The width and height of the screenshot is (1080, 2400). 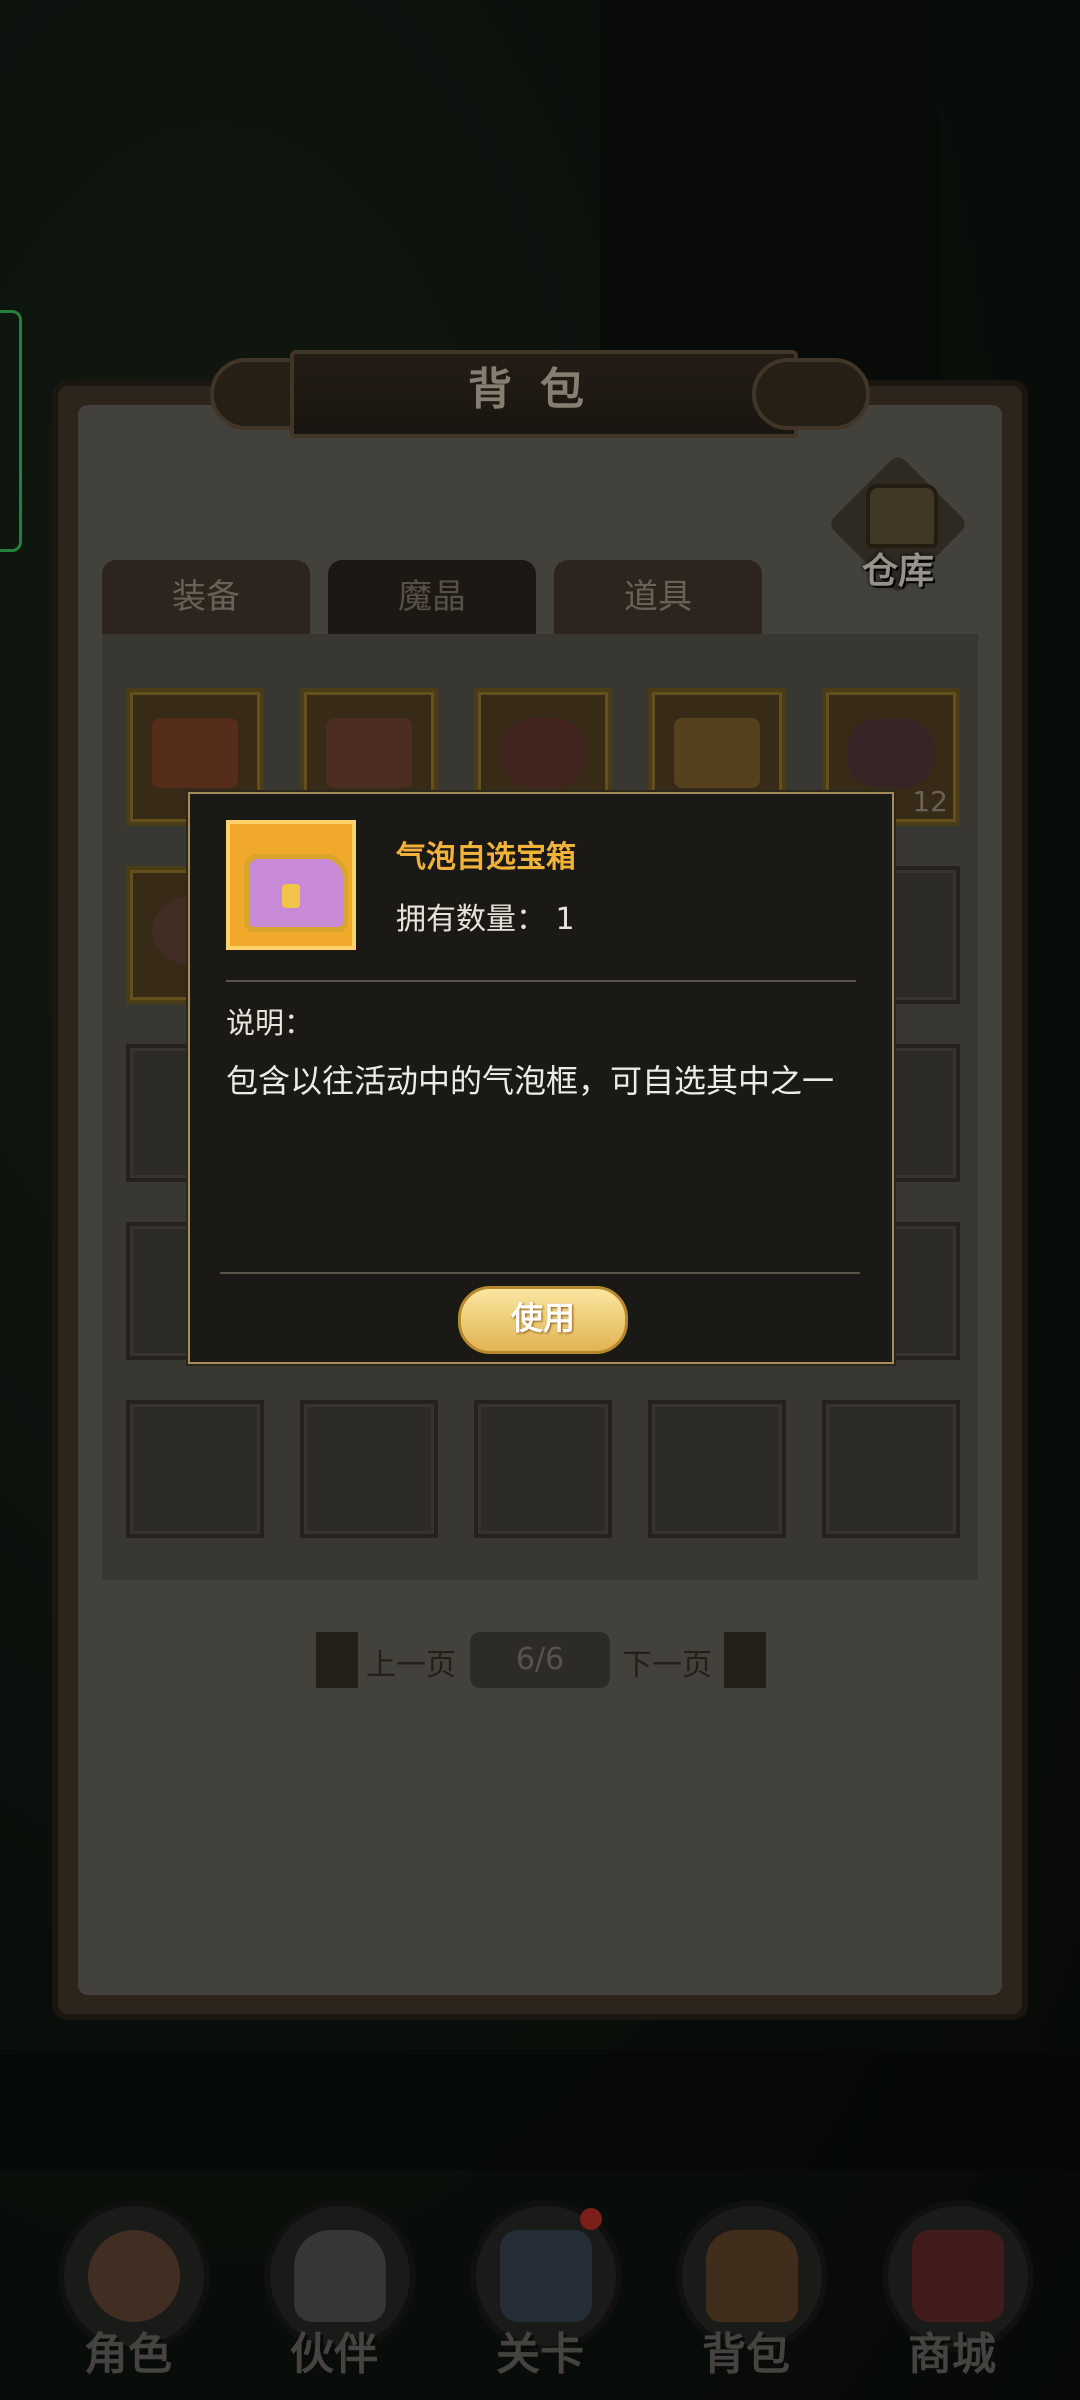 I want to click on description-heading: 说明：, so click(x=270, y=1023).